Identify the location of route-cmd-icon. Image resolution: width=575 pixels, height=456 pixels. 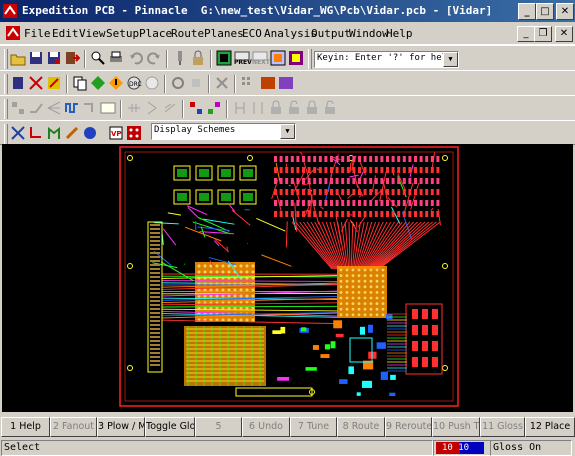
(108, 108).